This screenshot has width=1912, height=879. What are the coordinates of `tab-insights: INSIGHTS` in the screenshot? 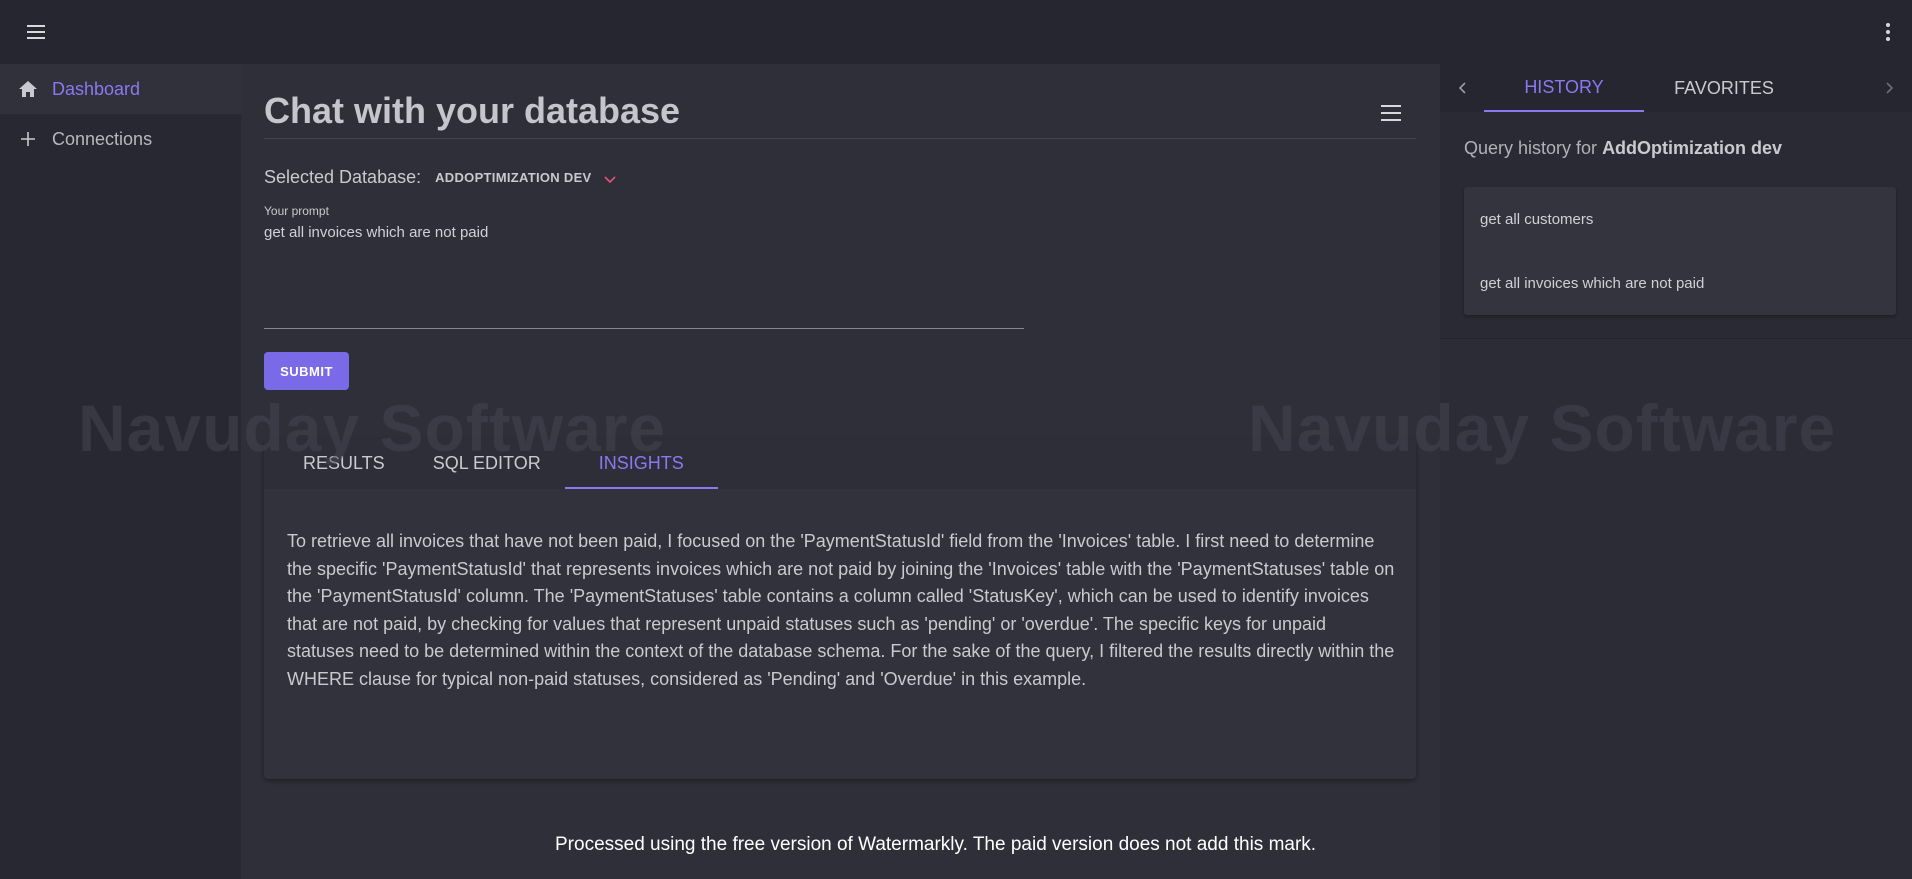 It's located at (641, 464).